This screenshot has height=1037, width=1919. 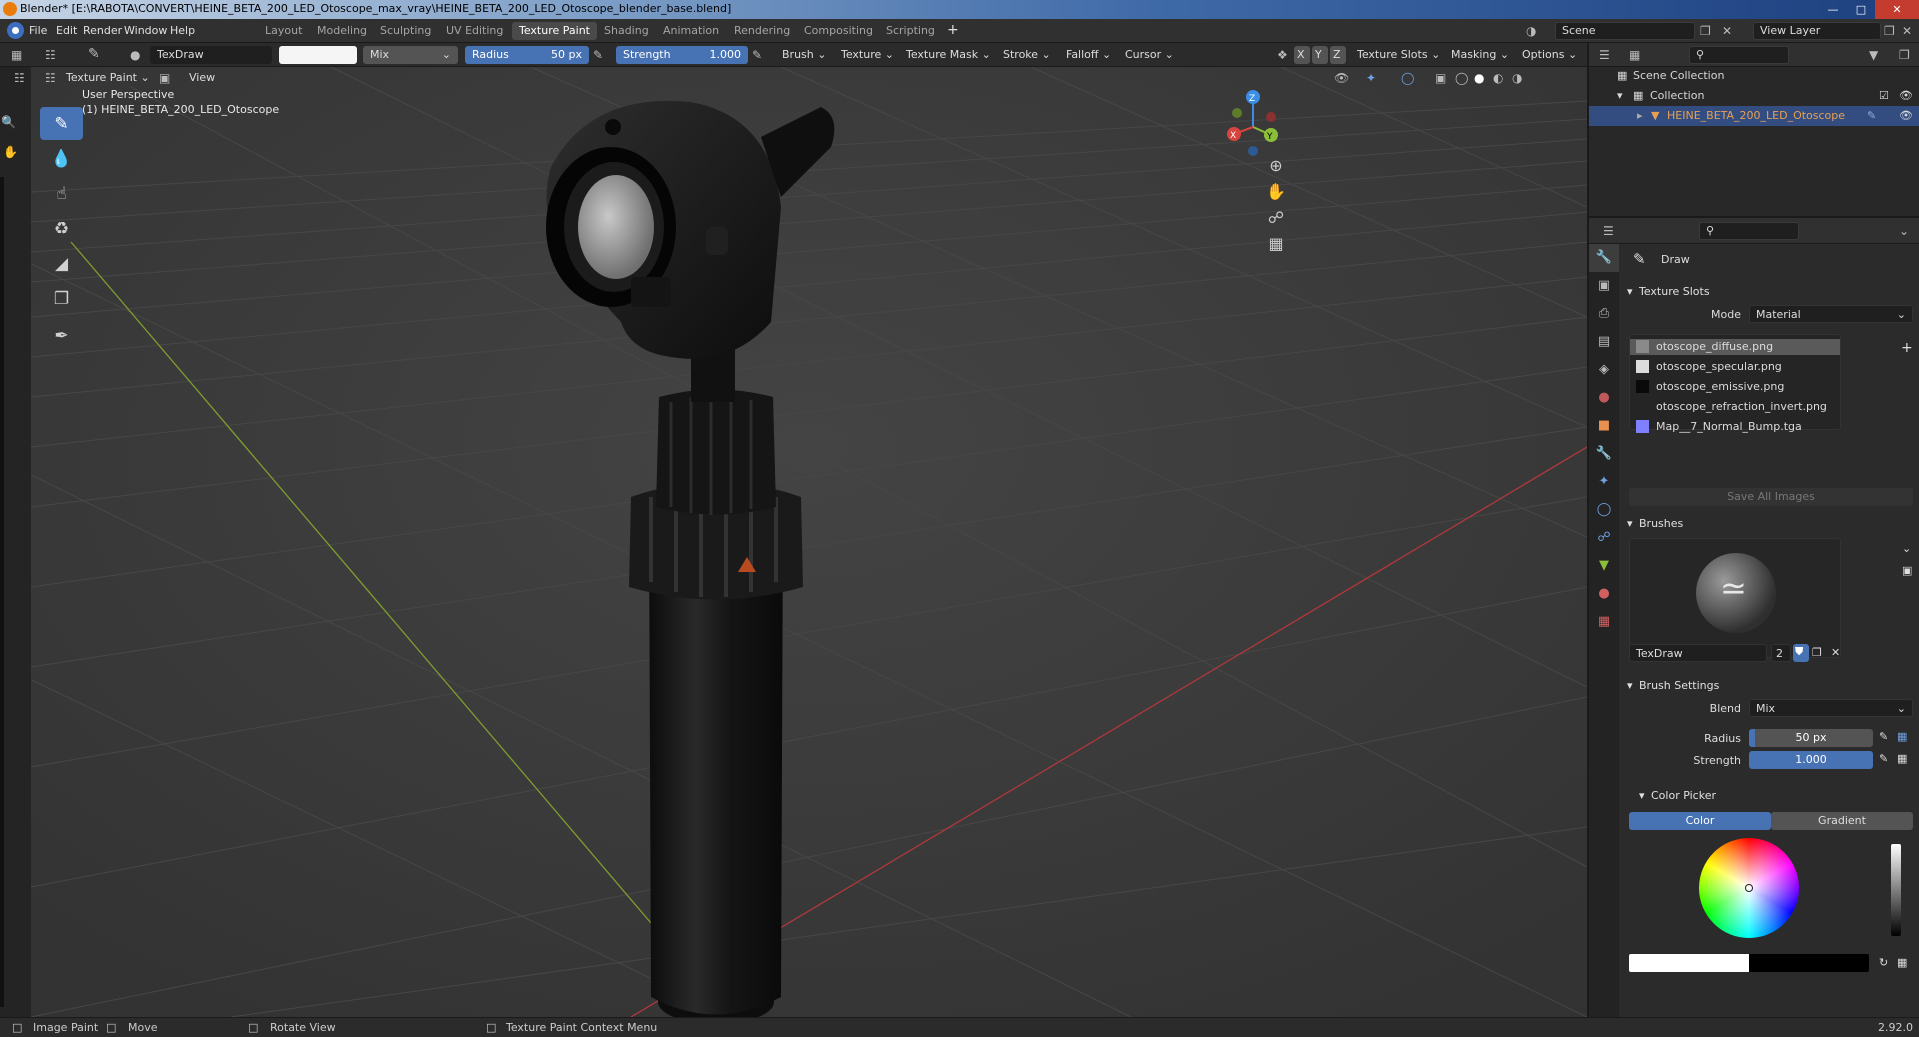 What do you see at coordinates (135, 55) in the screenshot?
I see `fake-user-brush-icon: ●` at bounding box center [135, 55].